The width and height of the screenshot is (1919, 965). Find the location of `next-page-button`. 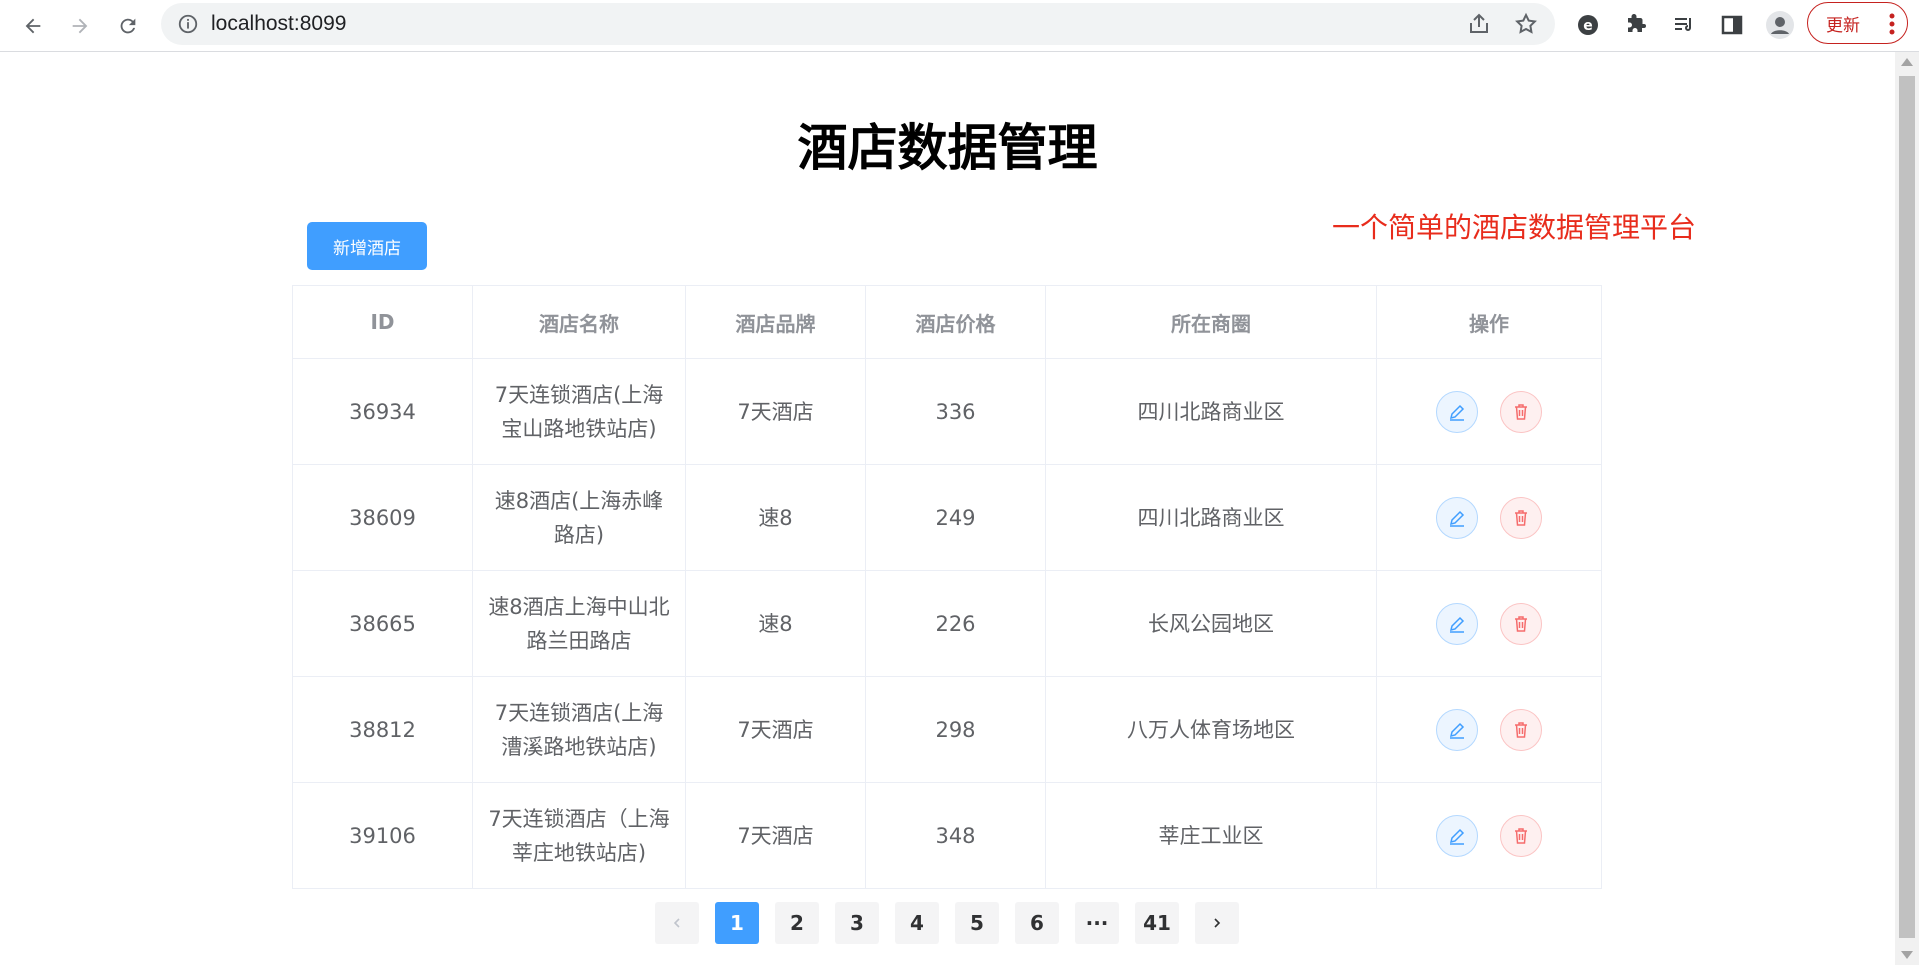

next-page-button is located at coordinates (1217, 923).